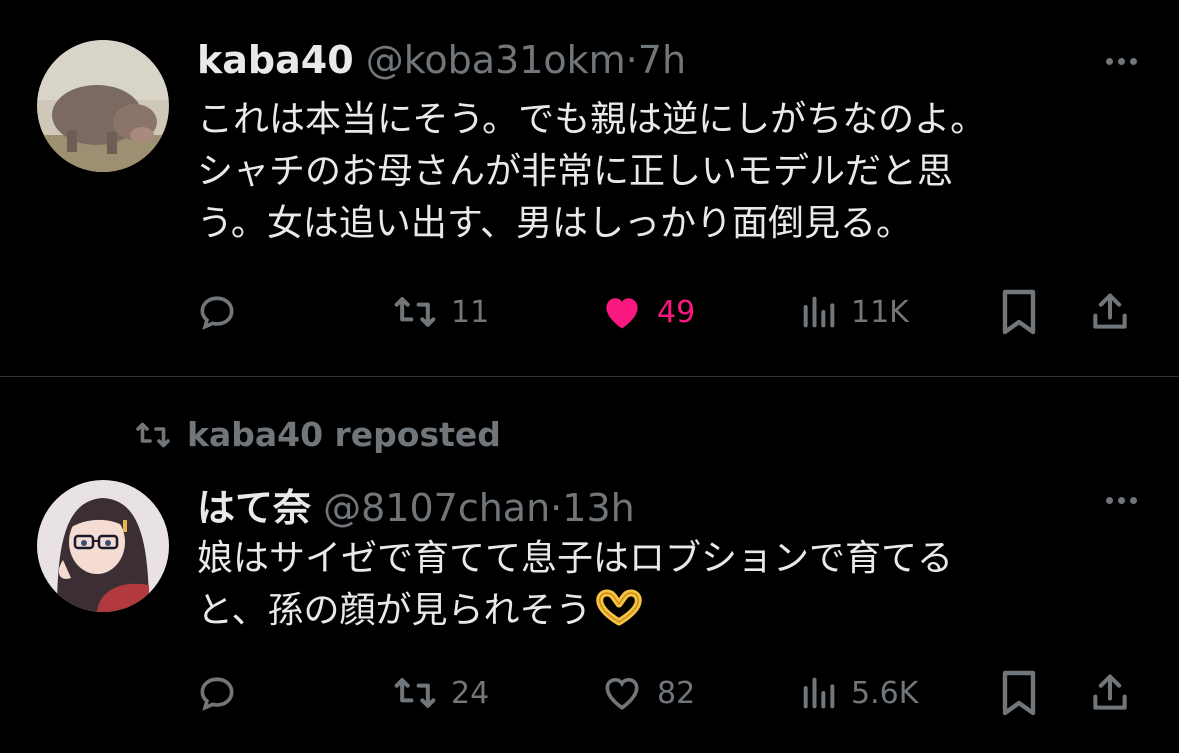 The width and height of the screenshot is (1179, 753). What do you see at coordinates (470, 693) in the screenshot?
I see `retweet-count: 24` at bounding box center [470, 693].